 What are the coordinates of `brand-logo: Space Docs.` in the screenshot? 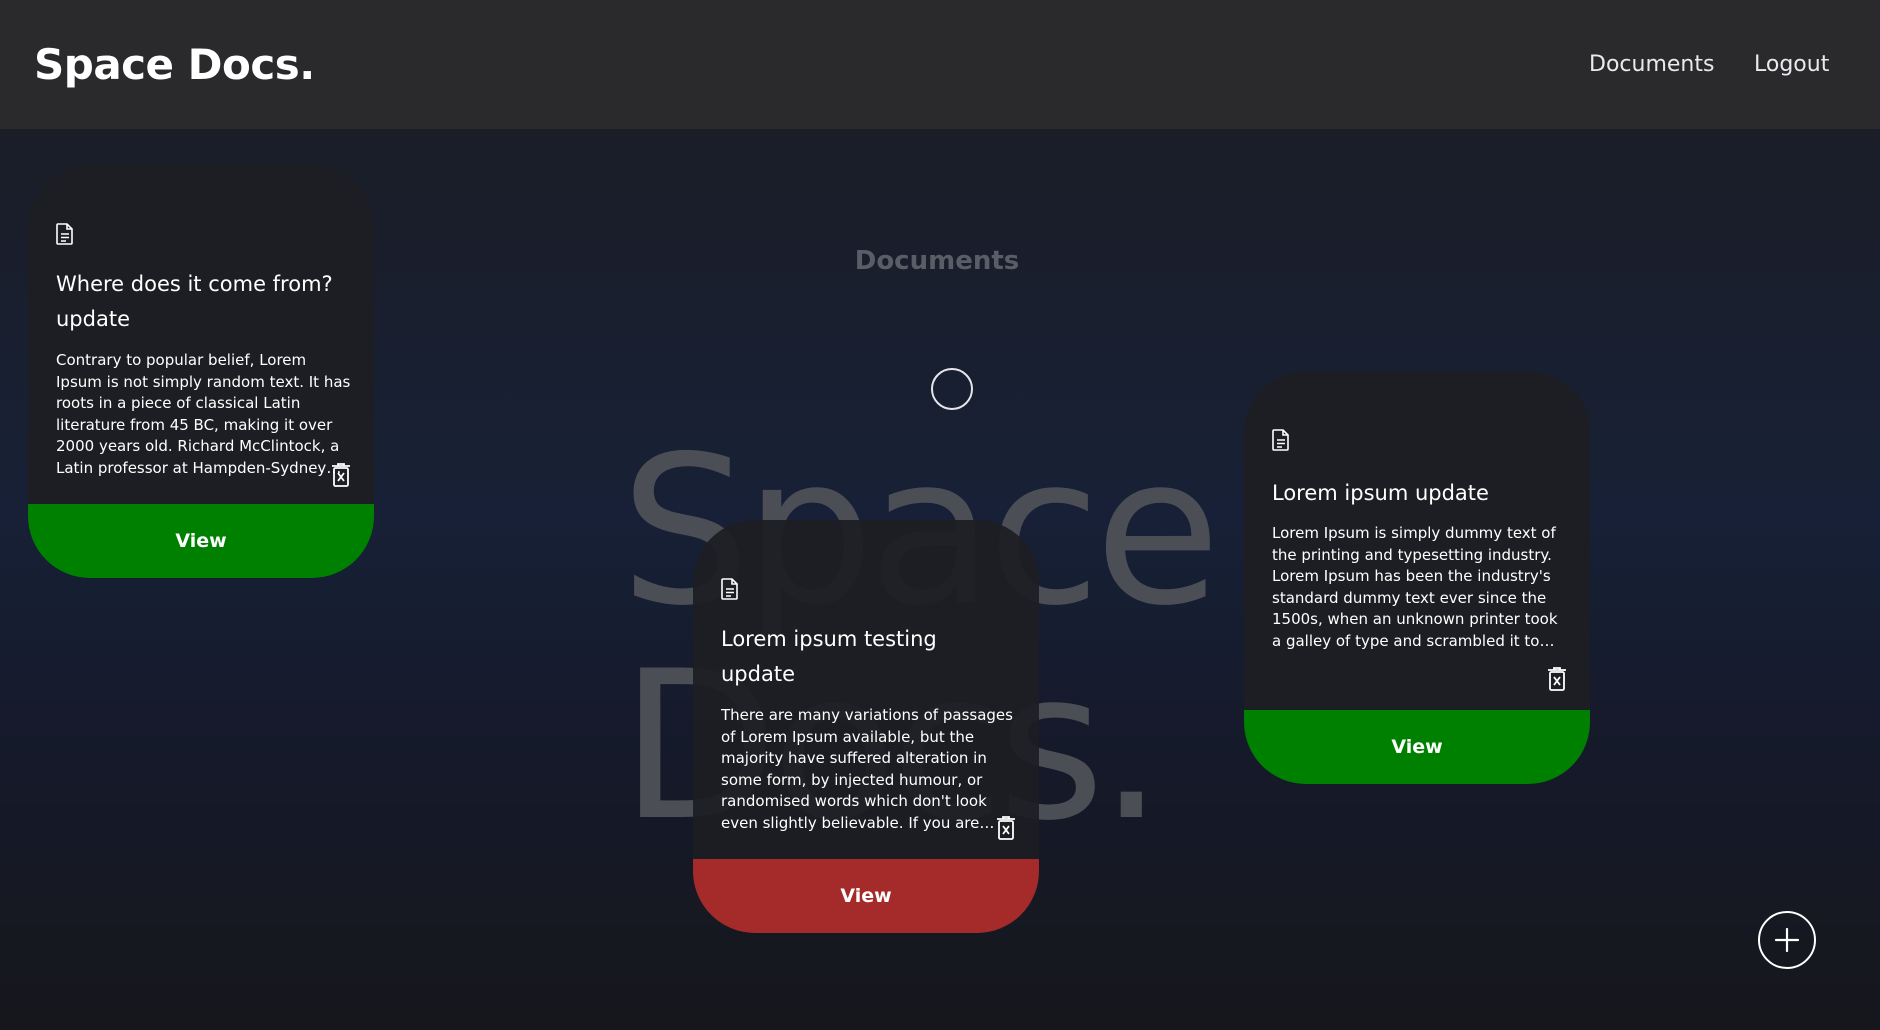 It's located at (174, 64).